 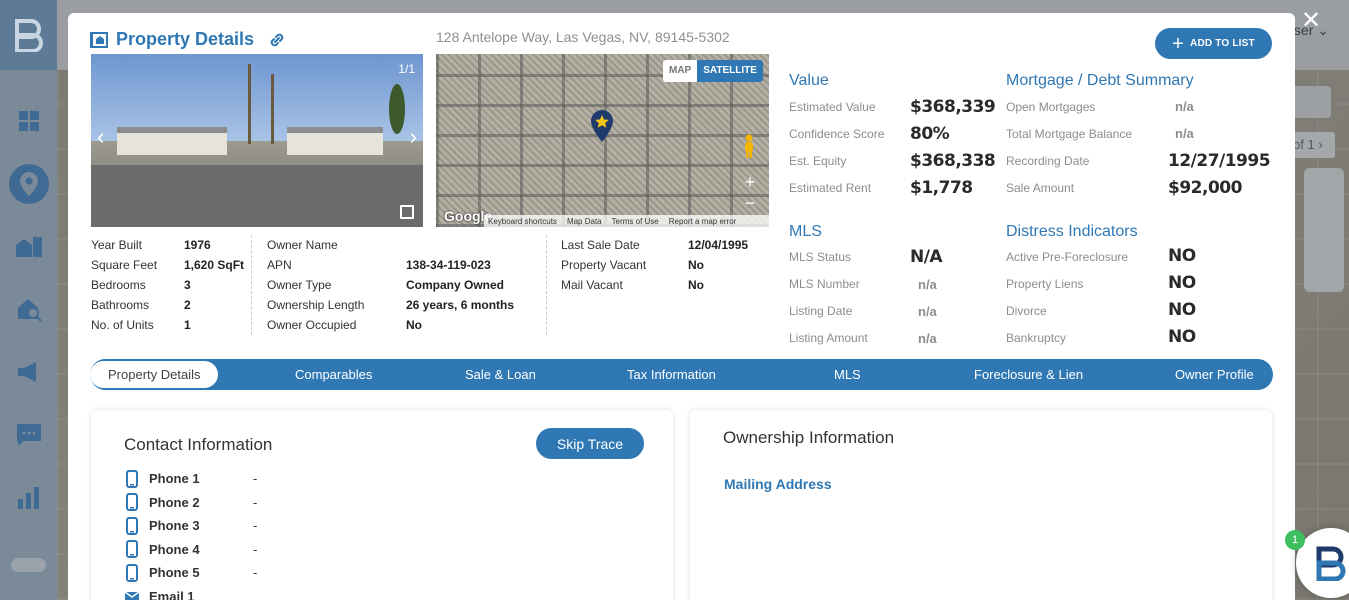 I want to click on street-view-pegman-icon, so click(x=749, y=146).